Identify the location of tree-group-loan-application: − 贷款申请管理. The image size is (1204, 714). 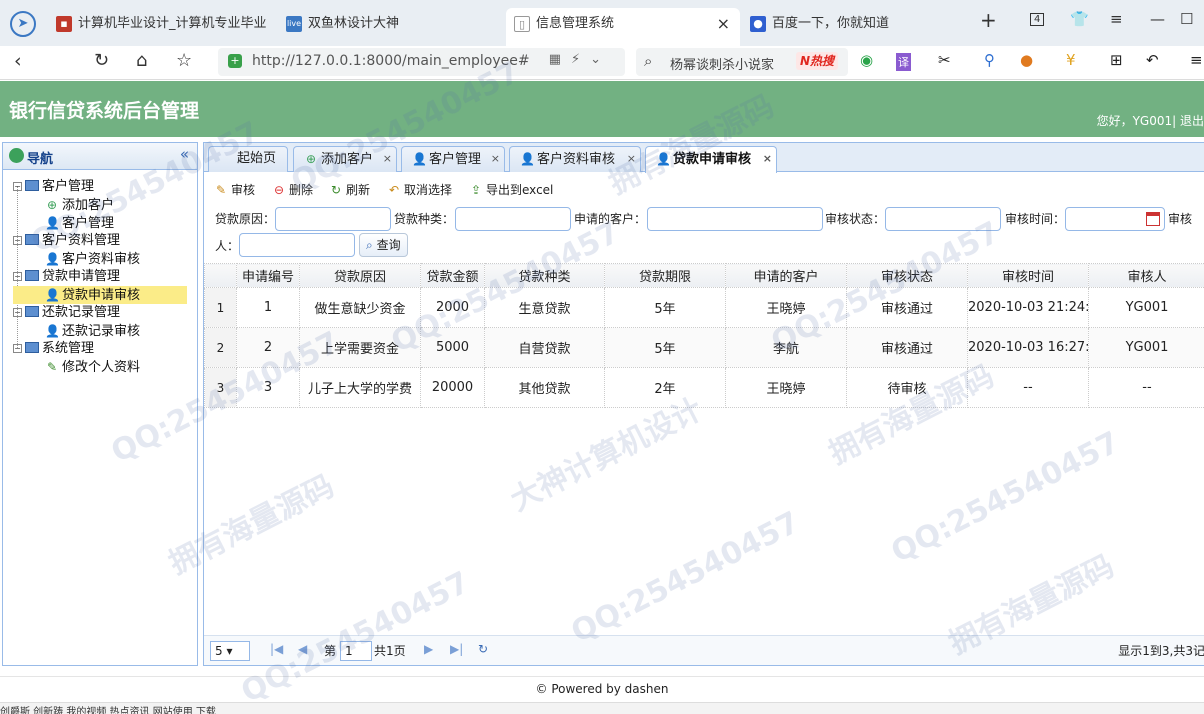
(66, 277).